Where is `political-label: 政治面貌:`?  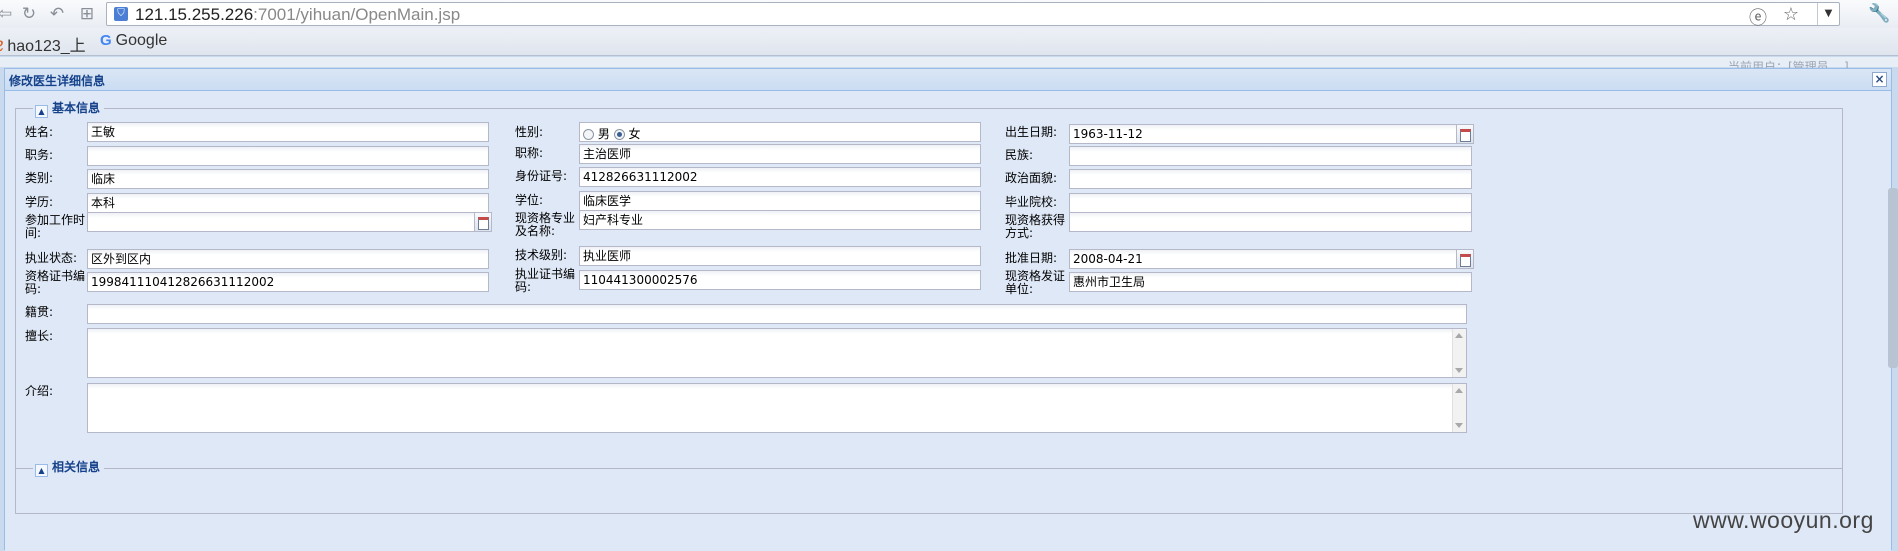
political-label: 政治面貌: is located at coordinates (1031, 178).